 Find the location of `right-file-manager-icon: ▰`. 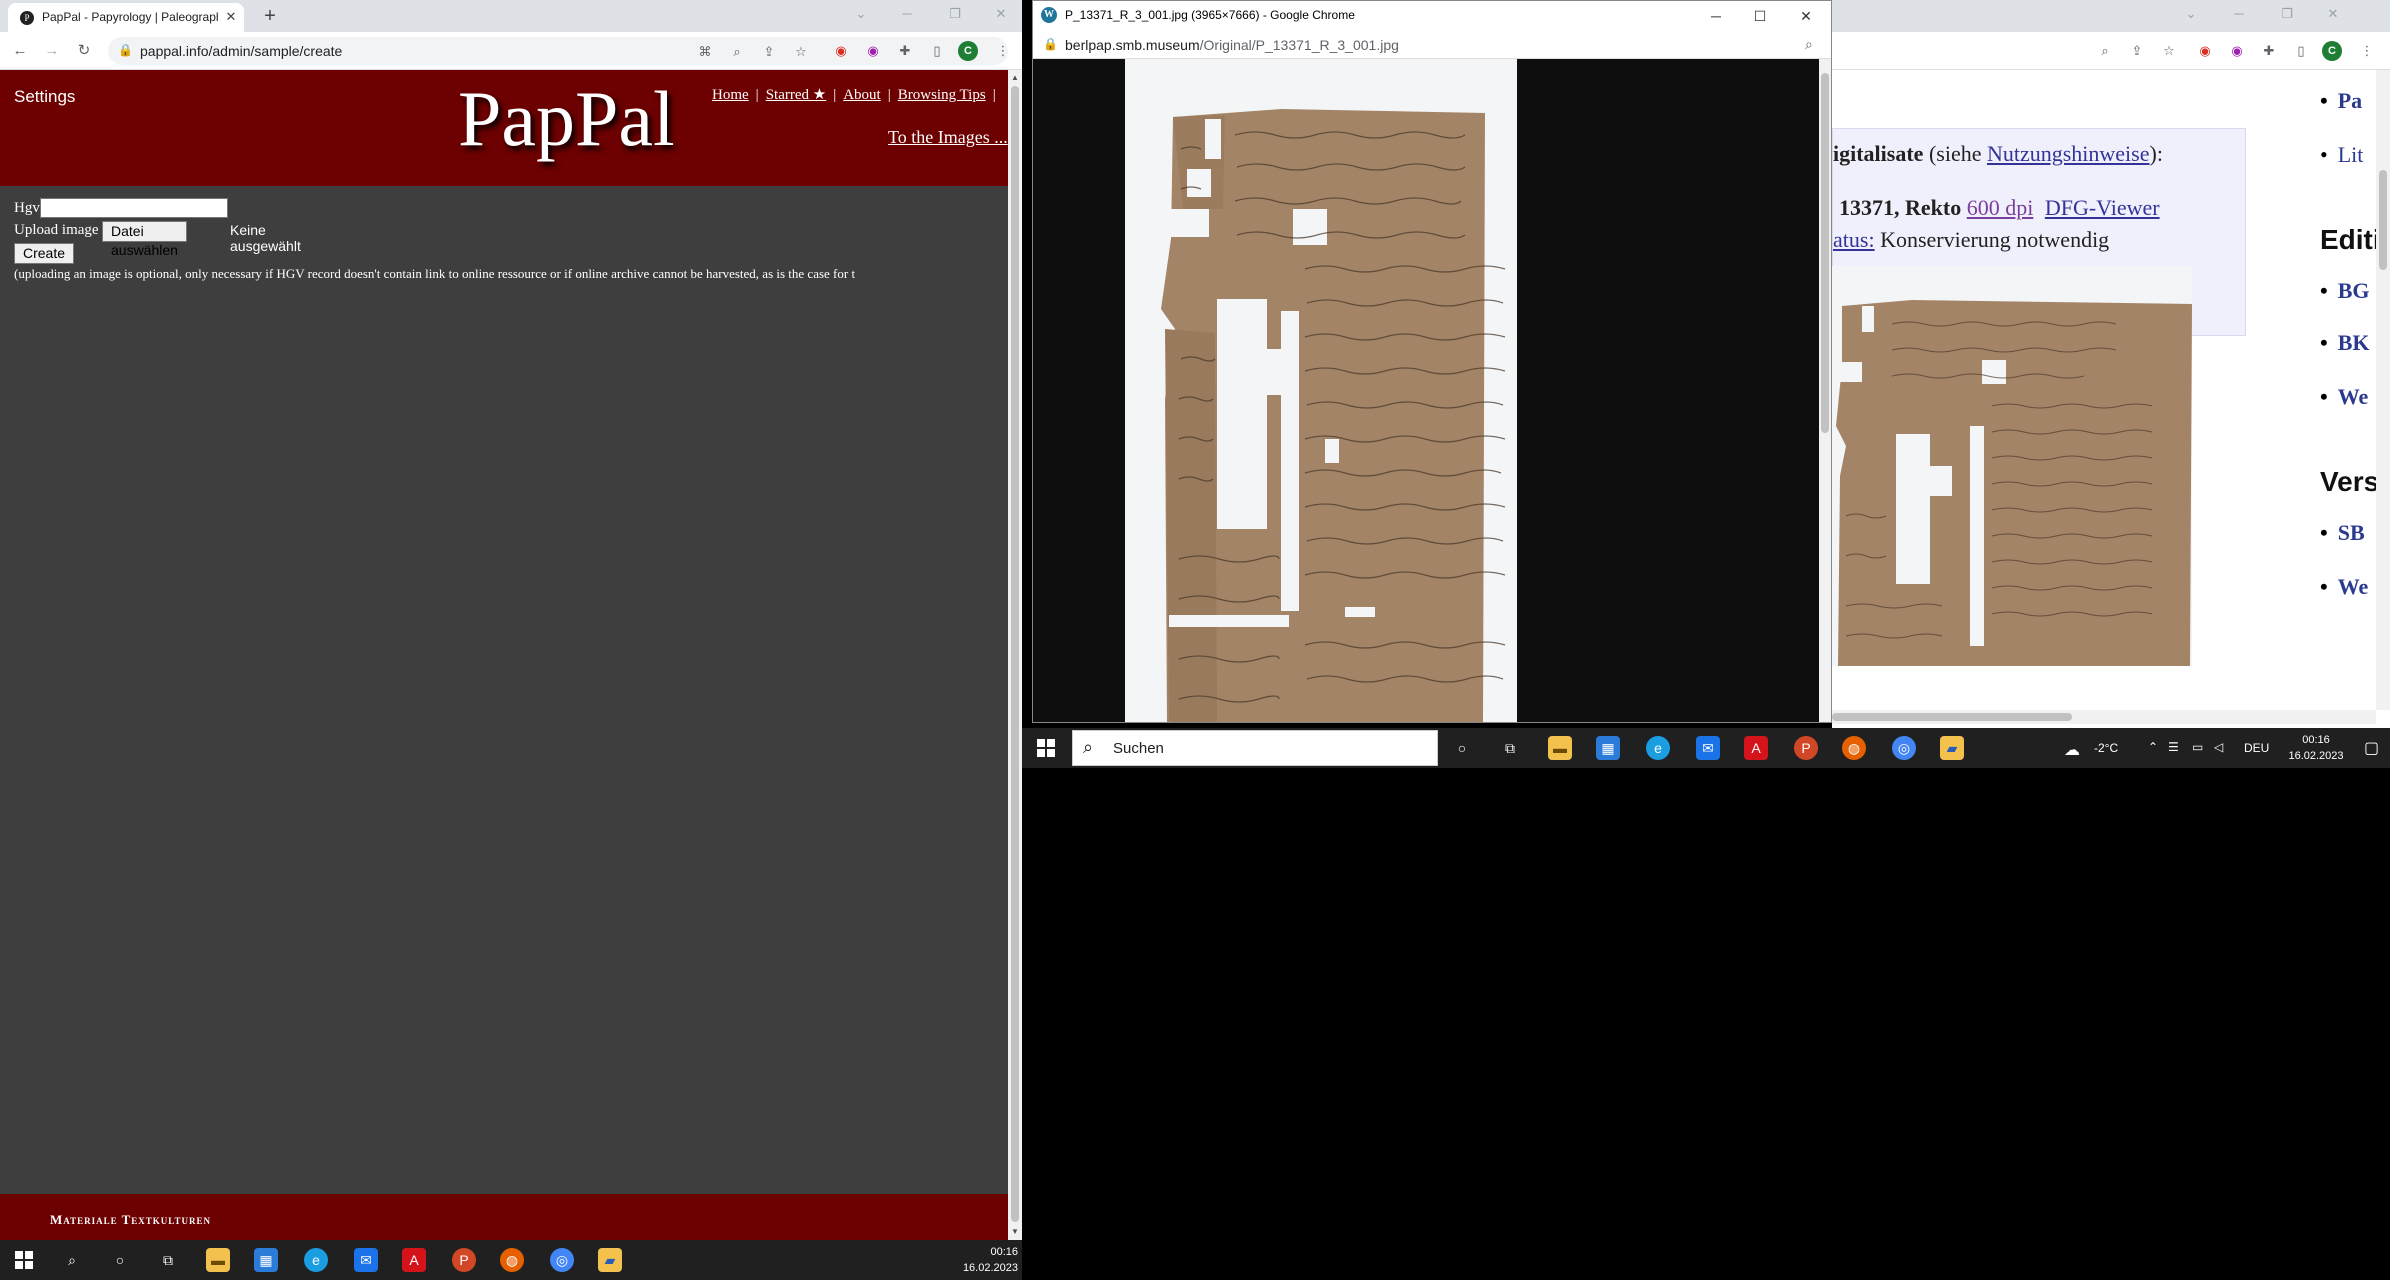

right-file-manager-icon: ▰ is located at coordinates (1952, 748).